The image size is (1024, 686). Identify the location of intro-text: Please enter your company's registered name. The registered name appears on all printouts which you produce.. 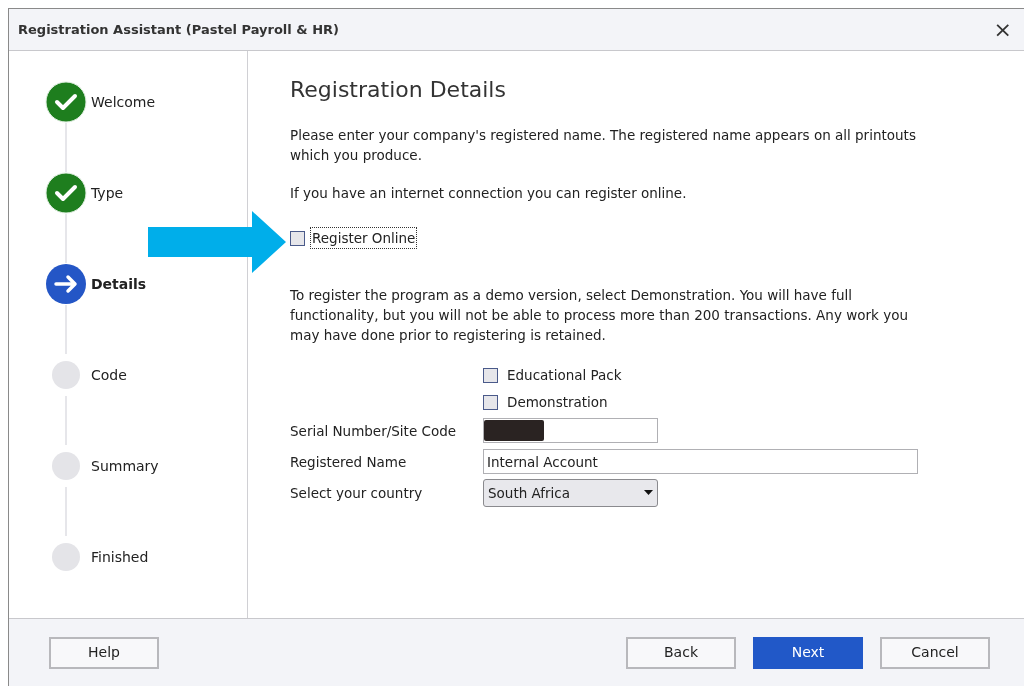
(603, 145).